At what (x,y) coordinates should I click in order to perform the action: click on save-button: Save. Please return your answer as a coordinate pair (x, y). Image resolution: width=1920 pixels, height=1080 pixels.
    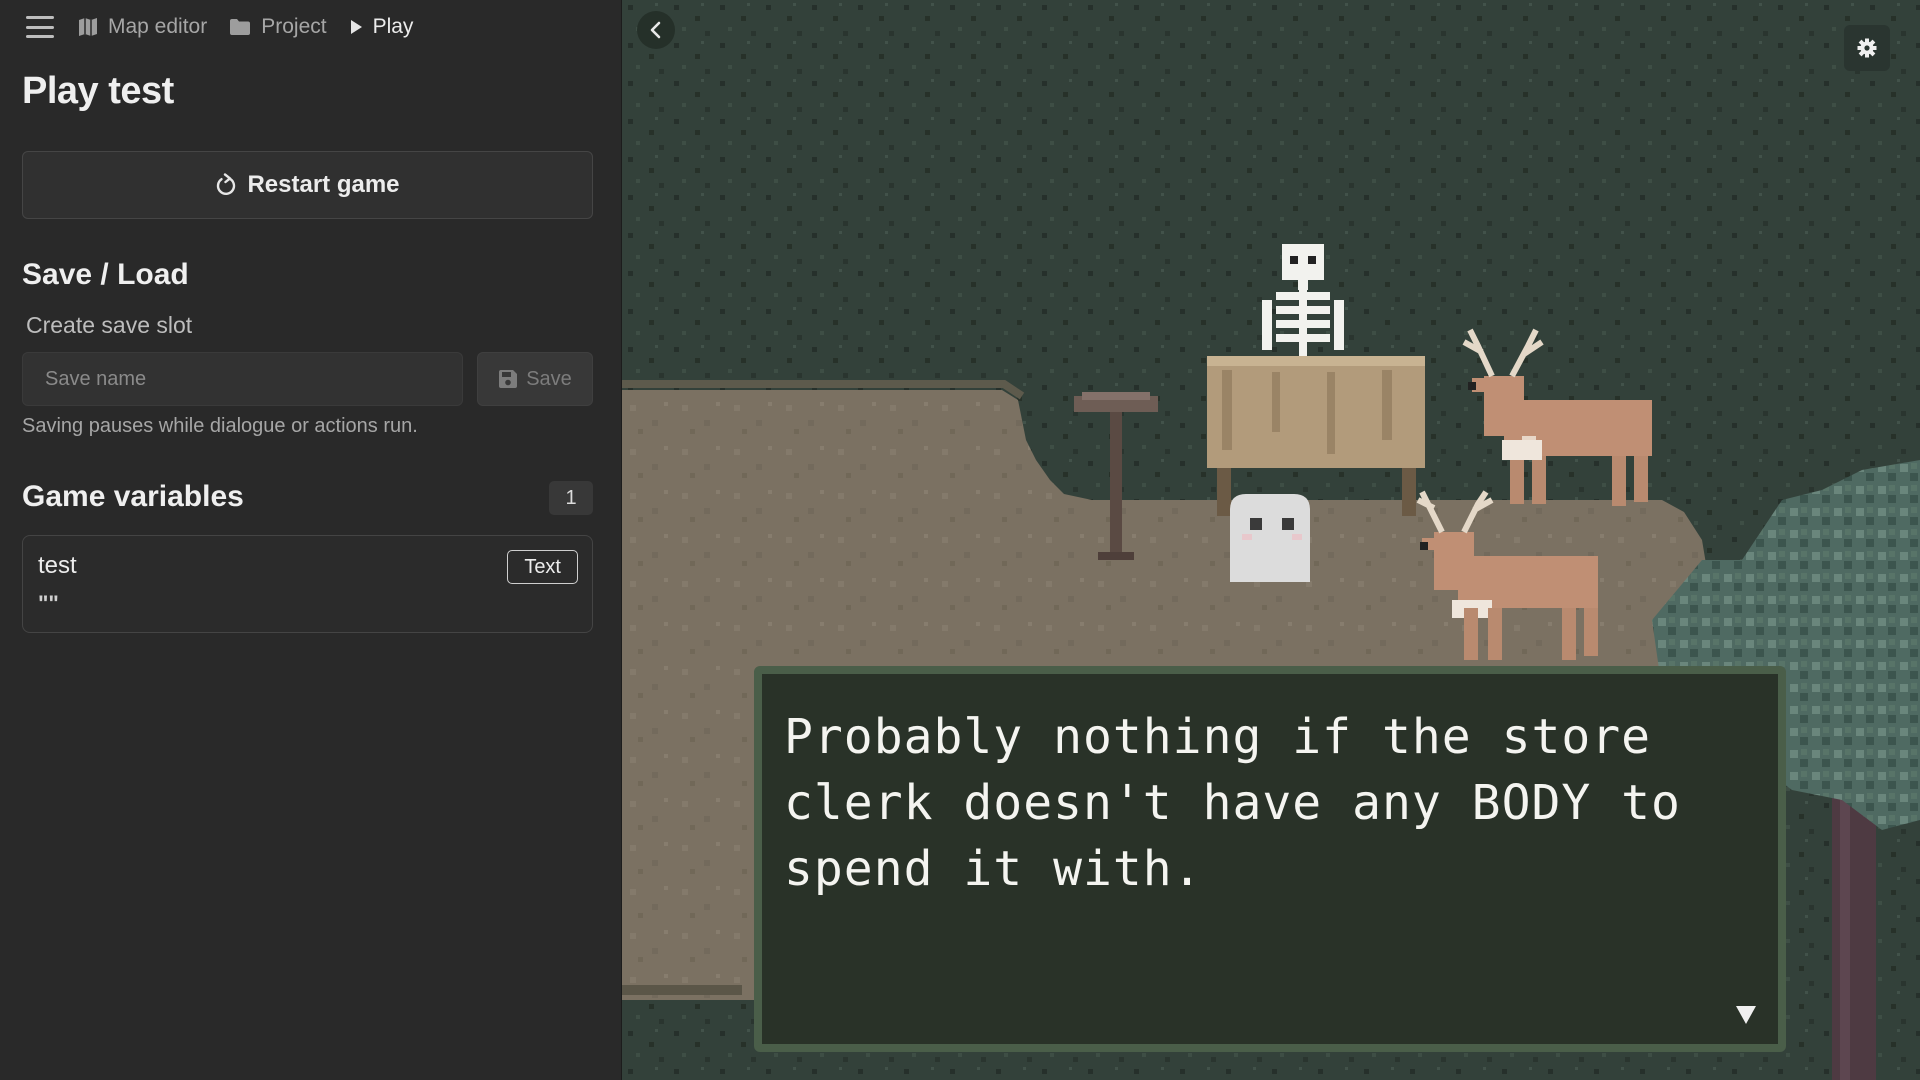
    Looking at the image, I should click on (535, 379).